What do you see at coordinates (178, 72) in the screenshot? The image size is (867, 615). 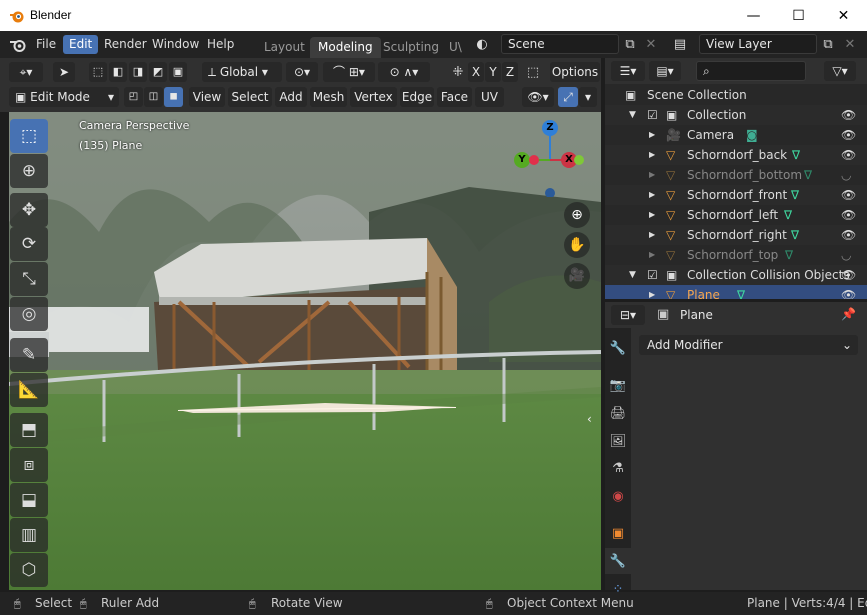 I see `select-intersect-icon: ▣` at bounding box center [178, 72].